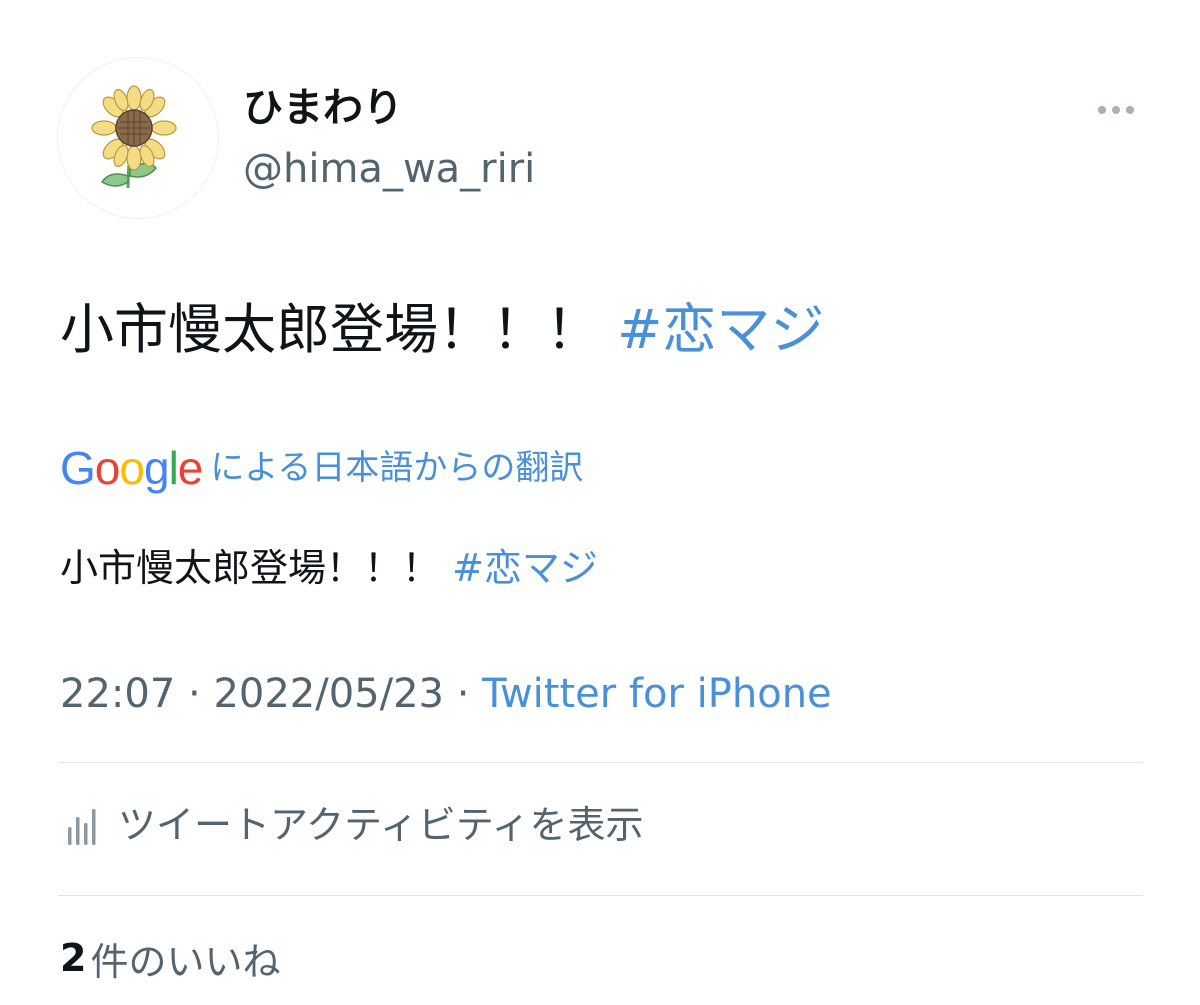 This screenshot has height=1005, width=1200. I want to click on translation-label: による日本語からの翻訳, so click(396, 468).